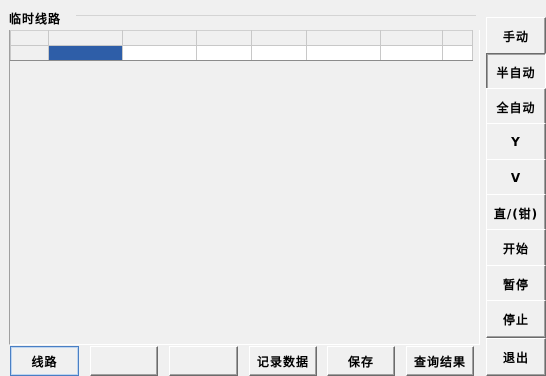  Describe the element at coordinates (361, 361) in the screenshot. I see `save-button: 保存` at that location.